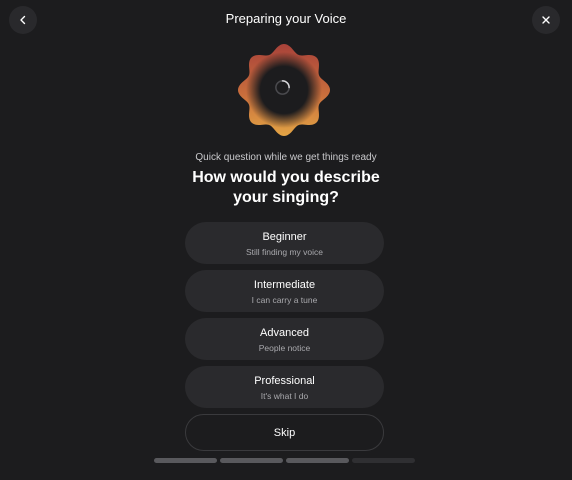 This screenshot has width=572, height=480. I want to click on progress-bar, so click(285, 460).